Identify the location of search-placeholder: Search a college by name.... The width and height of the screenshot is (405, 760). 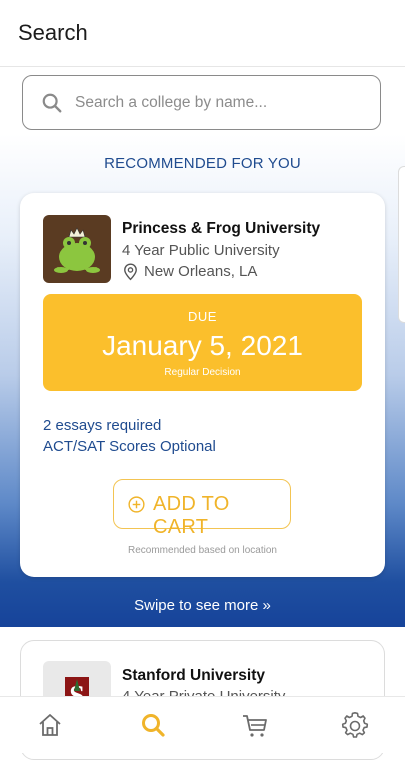
(171, 102).